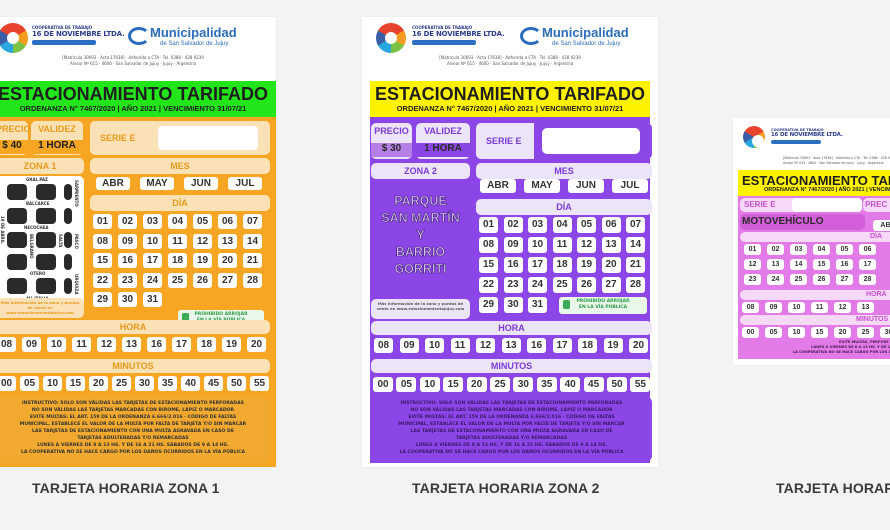 The image size is (890, 530). What do you see at coordinates (867, 264) in the screenshot?
I see `day-option: 17` at bounding box center [867, 264].